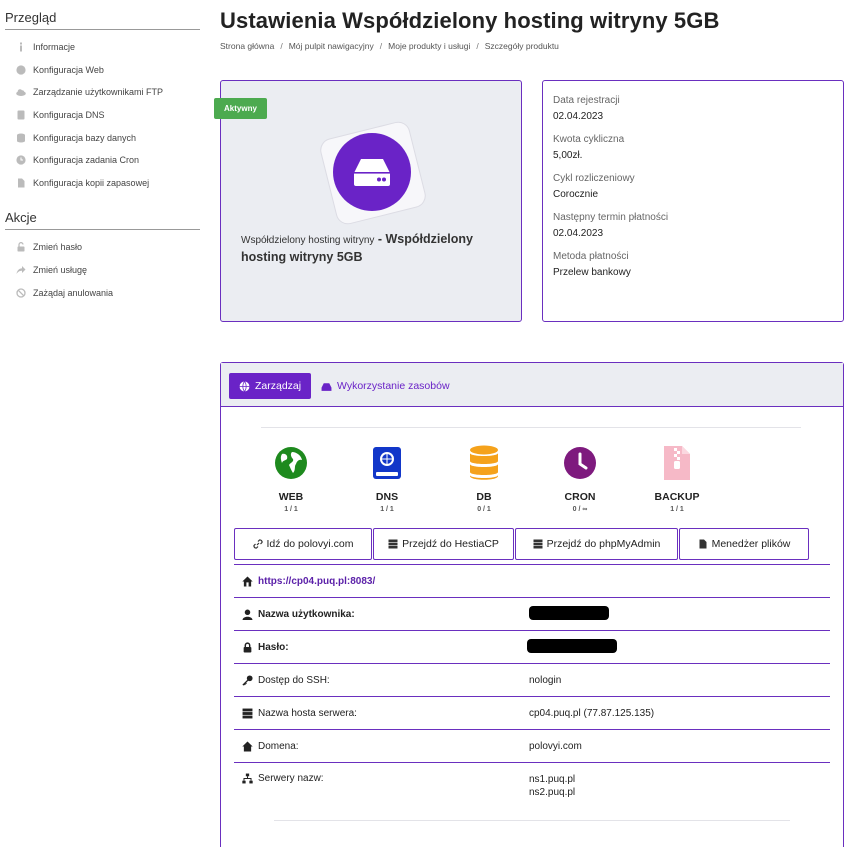  I want to click on sidebar-item-cron: Konfiguracja zadania Cron, so click(102, 160).